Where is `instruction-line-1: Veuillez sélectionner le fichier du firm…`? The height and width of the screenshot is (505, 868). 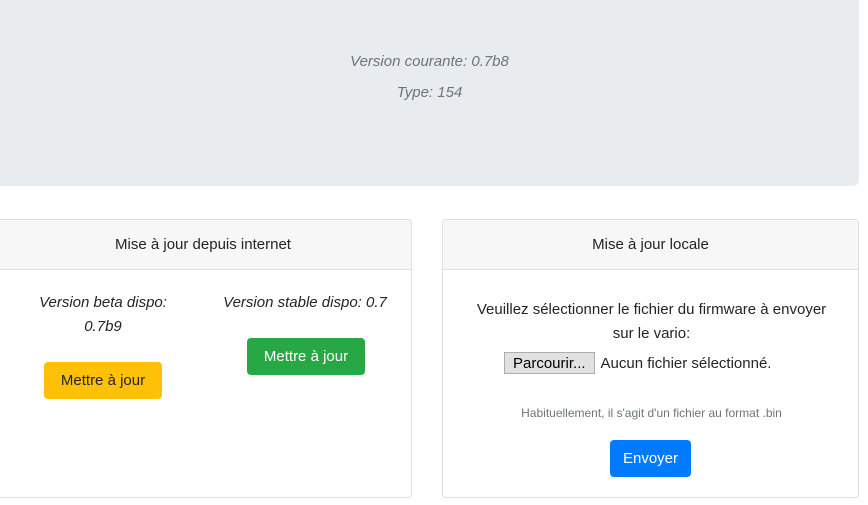
instruction-line-1: Veuillez sélectionner le fichier du firm… is located at coordinates (651, 309).